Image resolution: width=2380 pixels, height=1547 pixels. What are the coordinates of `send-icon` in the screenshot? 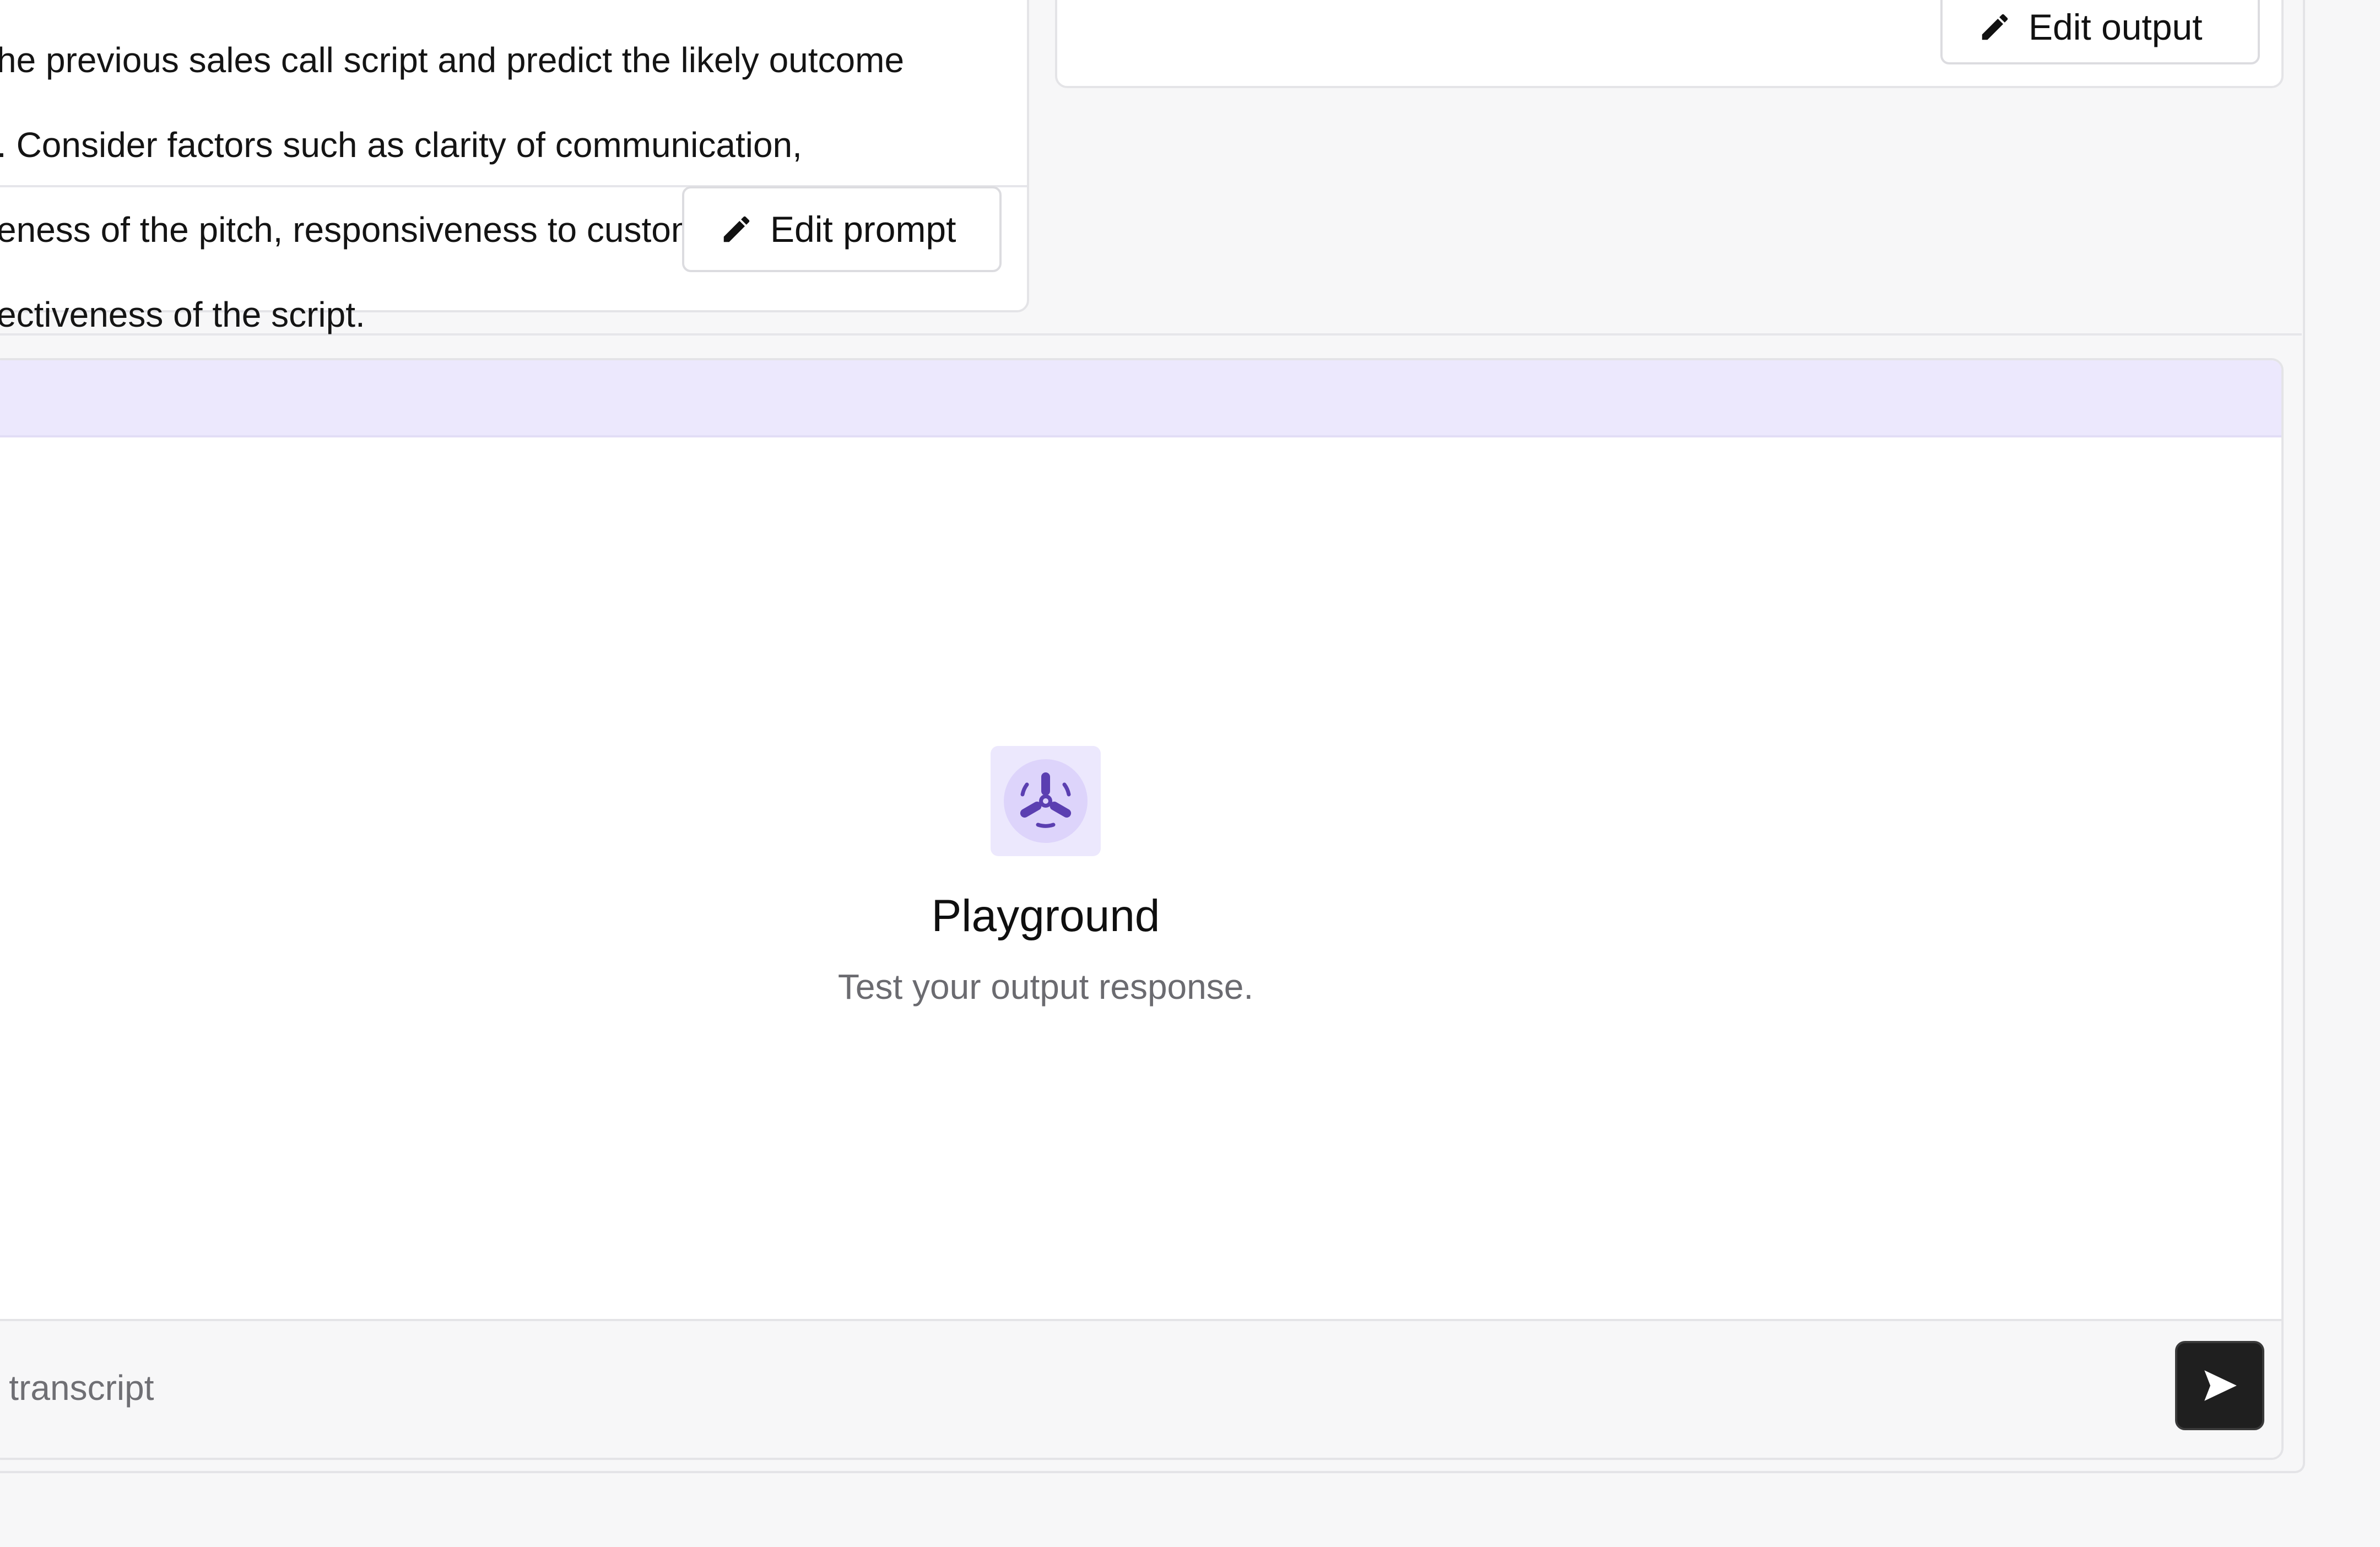 It's located at (2220, 1385).